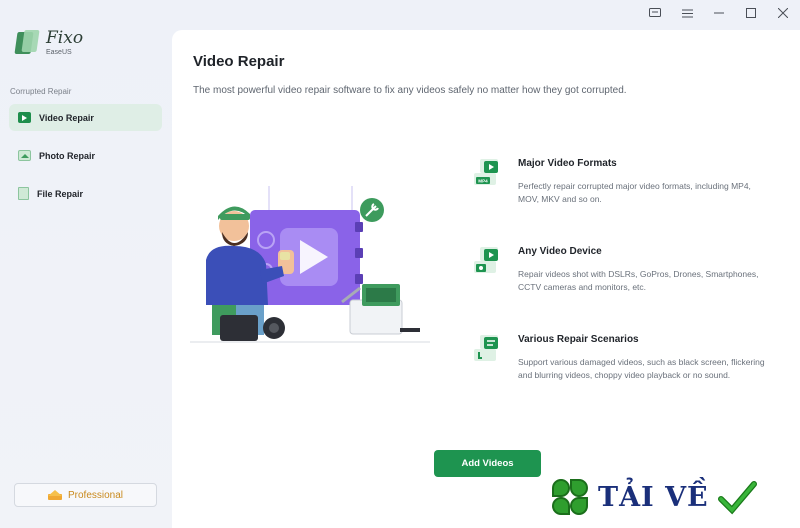 Image resolution: width=800 pixels, height=528 pixels. I want to click on page-title: Video Repair, so click(239, 61).